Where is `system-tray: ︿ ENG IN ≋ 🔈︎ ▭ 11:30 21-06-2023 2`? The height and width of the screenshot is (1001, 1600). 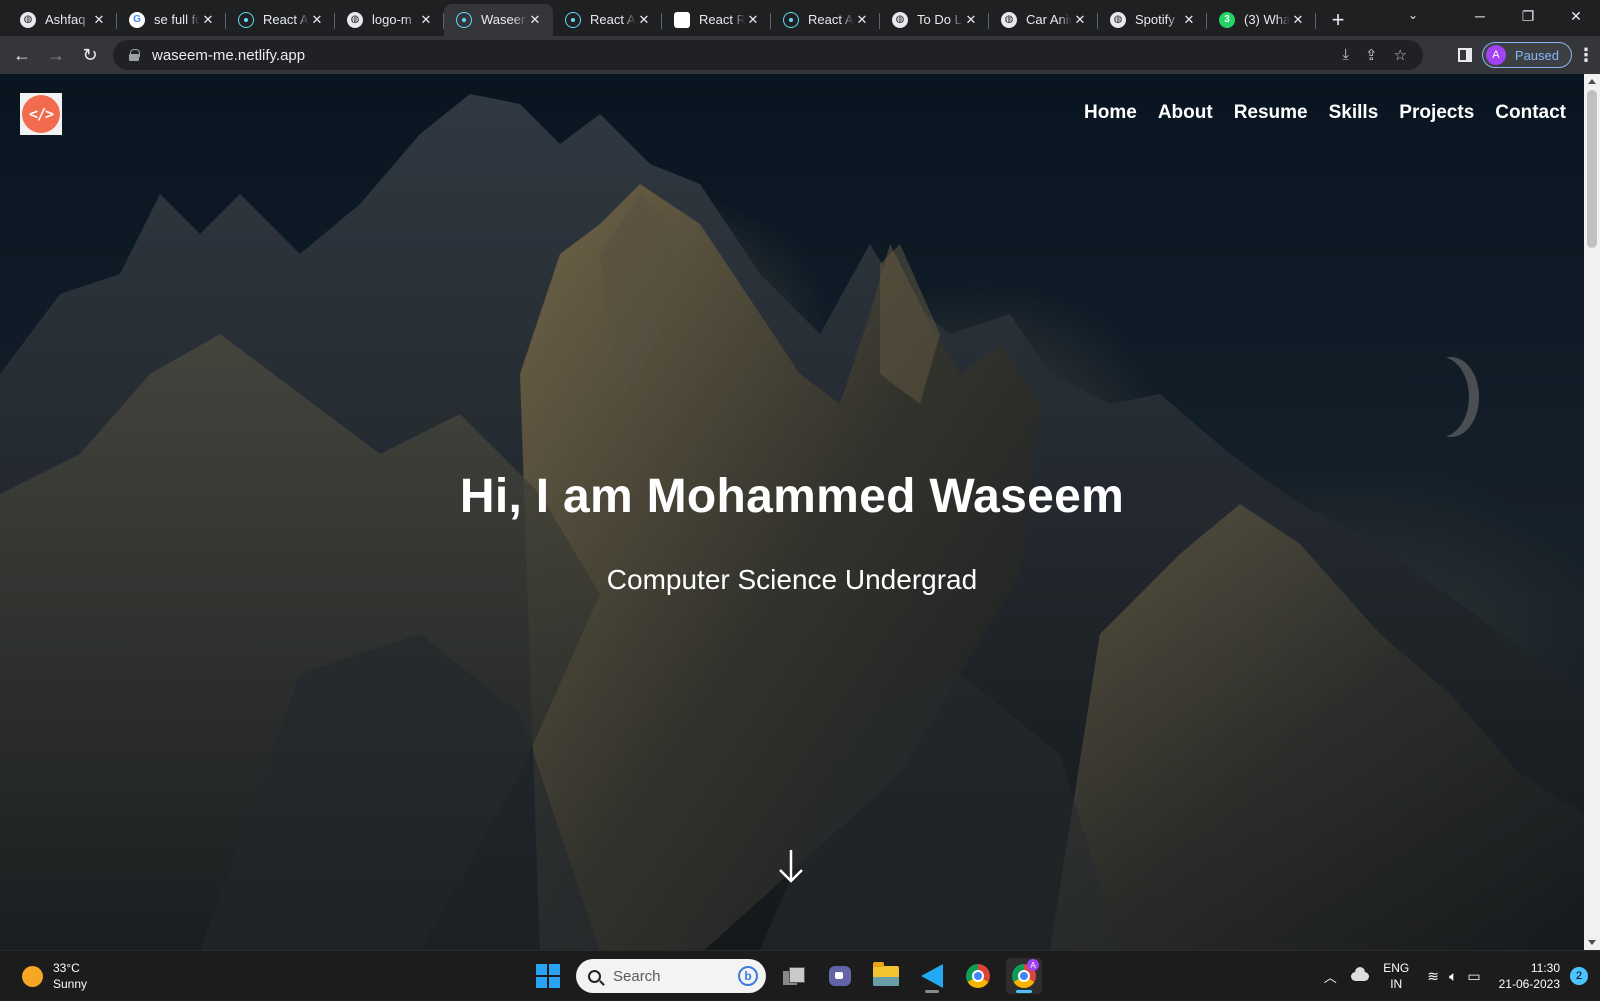
system-tray: ︿ ENG IN ≋ 🔈︎ ▭ 11:30 21-06-2023 2 is located at coordinates (1457, 976).